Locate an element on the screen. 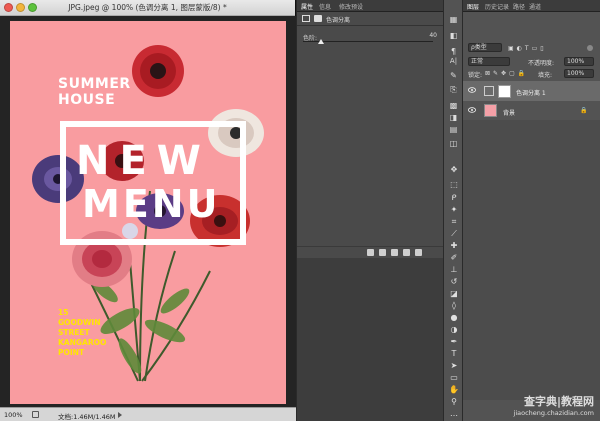 The image size is (600, 421). styles-panel-icon: ◨ is located at coordinates (453, 117).